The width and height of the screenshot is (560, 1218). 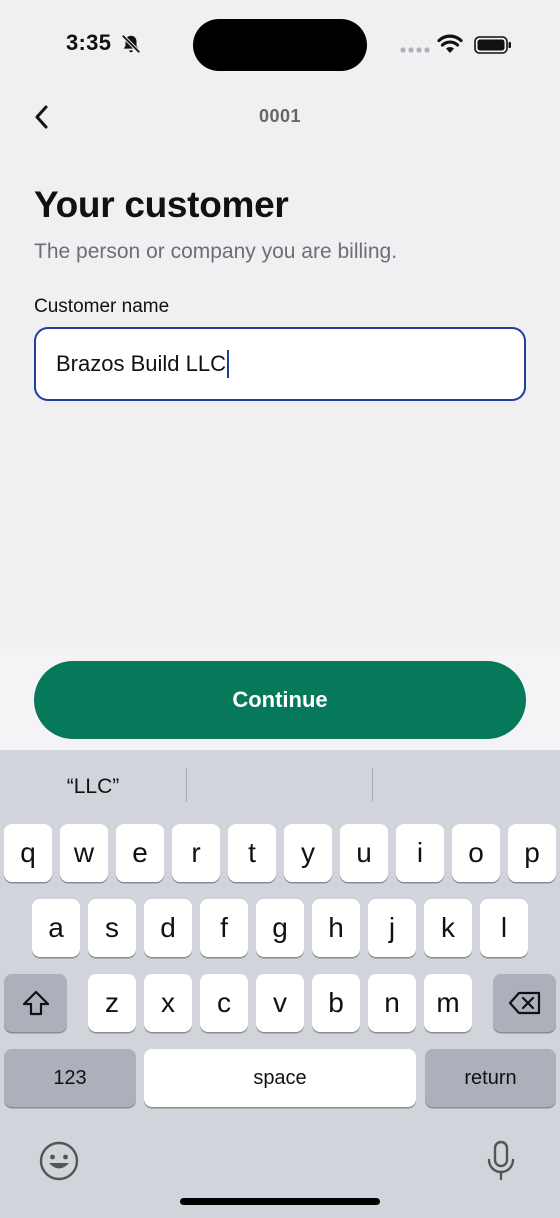 What do you see at coordinates (168, 928) in the screenshot?
I see `key-d: d` at bounding box center [168, 928].